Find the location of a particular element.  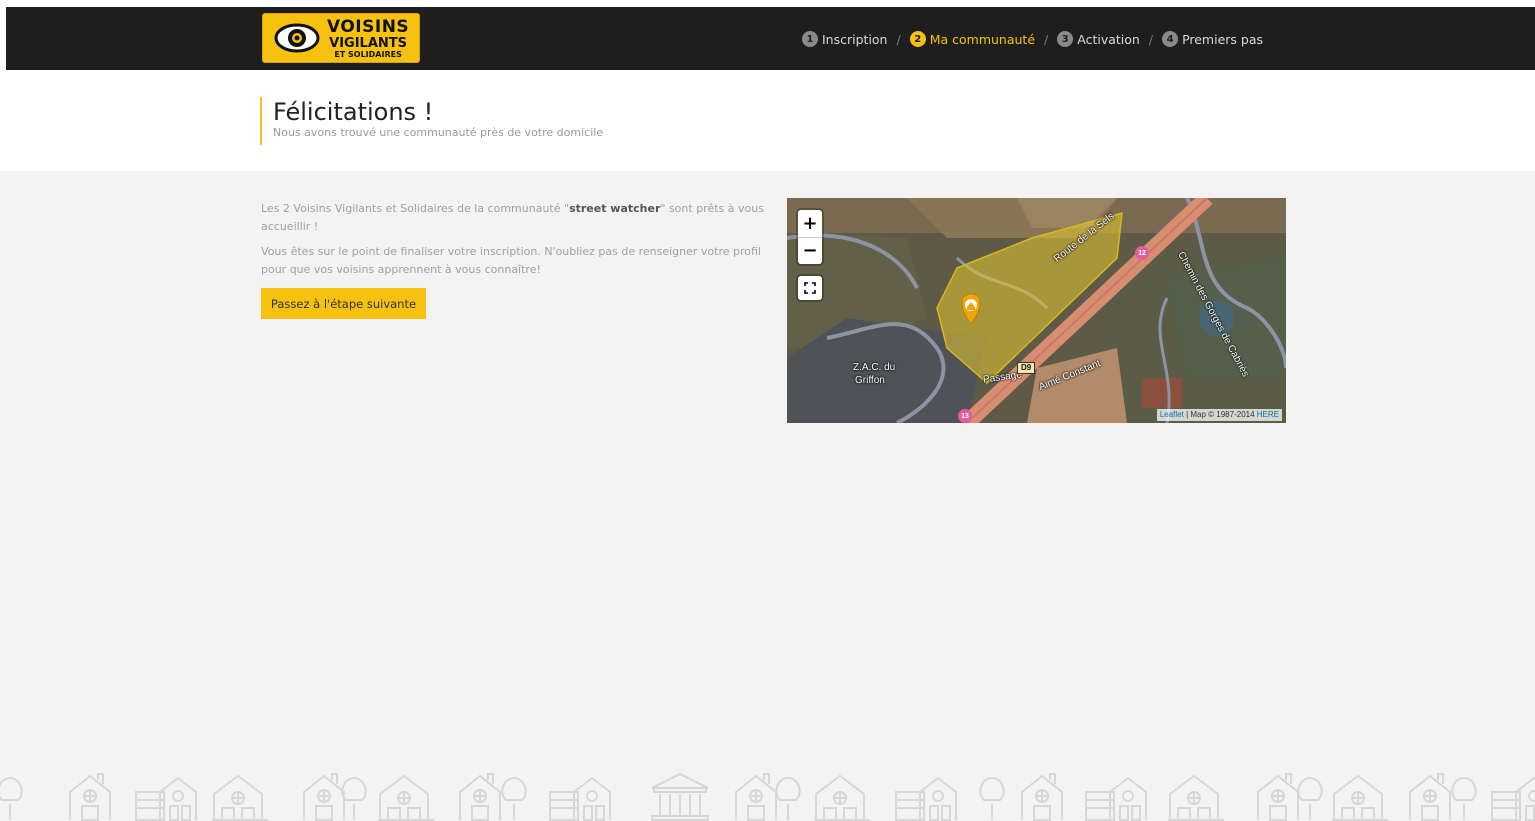

map-label-griffon: Griffon is located at coordinates (870, 380).